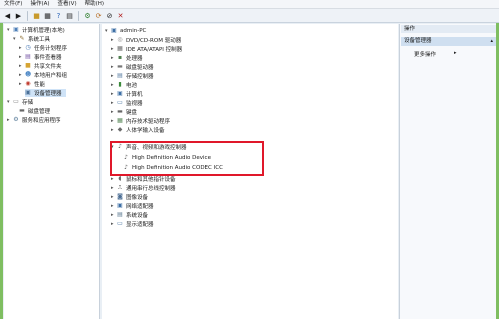 The width and height of the screenshot is (499, 319). What do you see at coordinates (28, 56) in the screenshot?
I see `event-icon: ▤` at bounding box center [28, 56].